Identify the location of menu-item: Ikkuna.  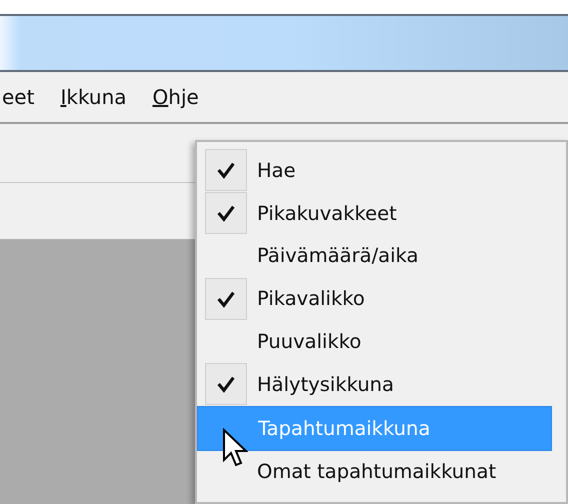
(93, 97).